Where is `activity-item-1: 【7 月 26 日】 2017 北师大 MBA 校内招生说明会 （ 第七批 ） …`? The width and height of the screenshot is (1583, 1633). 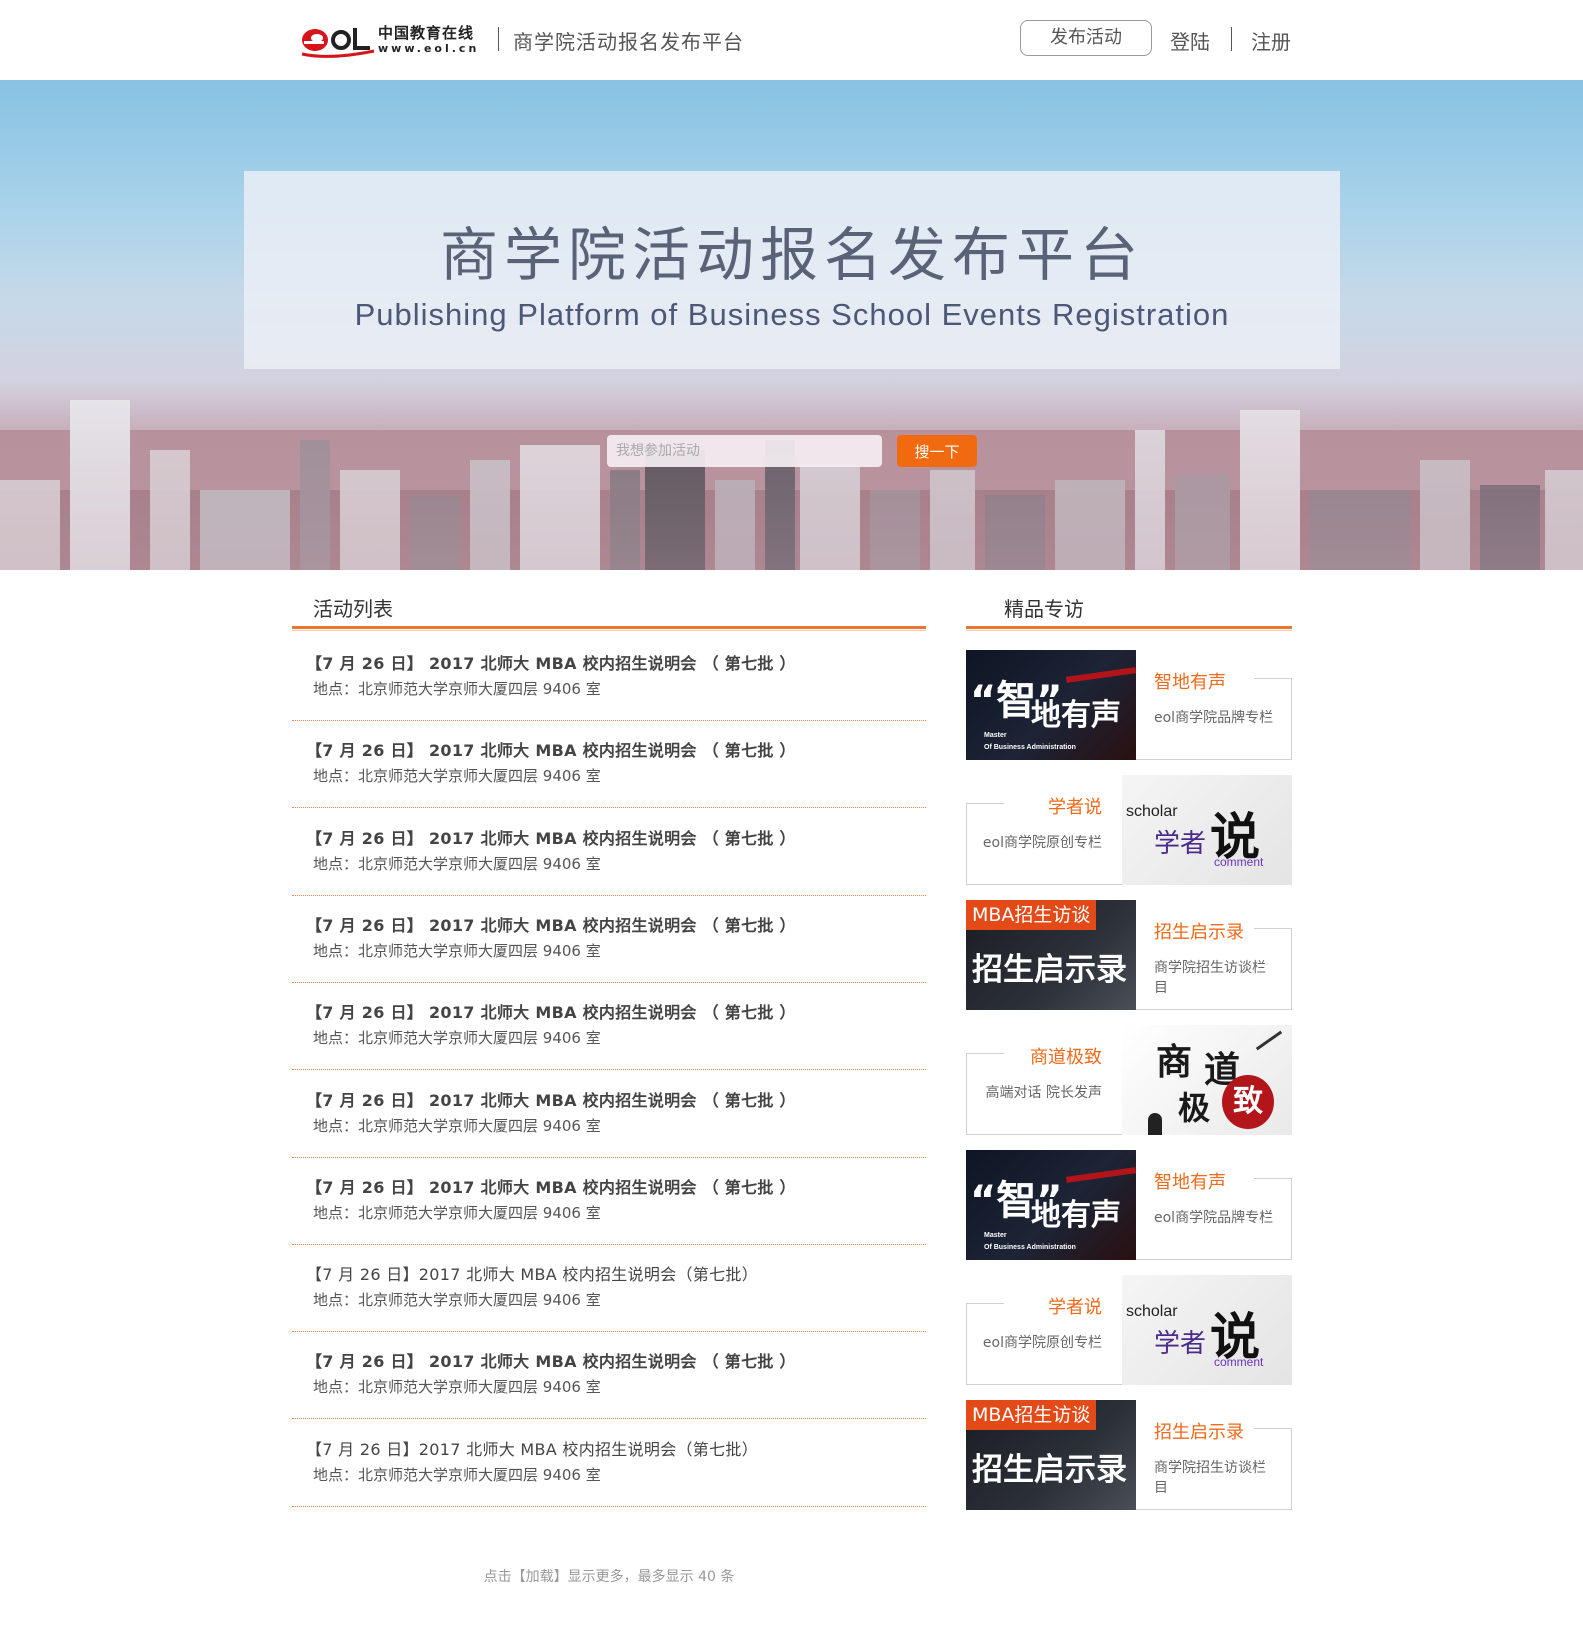
activity-item-1: 【7 月 26 日】 2017 北师大 MBA 校内招生说明会 （ 第七批 ） … is located at coordinates (609, 675).